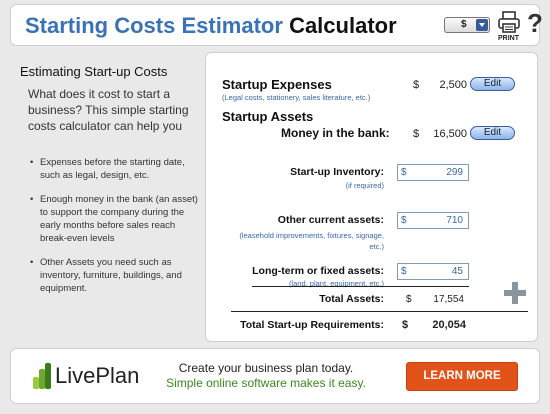 Image resolution: width=550 pixels, height=414 pixels. Describe the element at coordinates (450, 134) in the screenshot. I see `money-in-bank-value: 16,500` at that location.